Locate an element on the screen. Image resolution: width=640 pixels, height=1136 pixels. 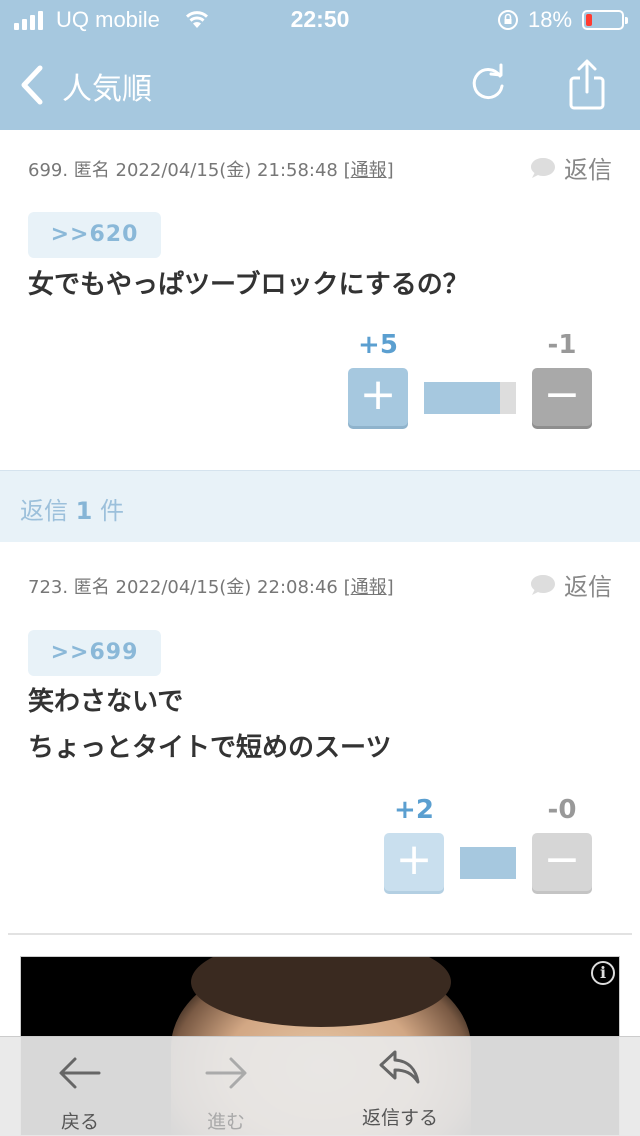
forward-label: 進む is located at coordinates (225, 1122).